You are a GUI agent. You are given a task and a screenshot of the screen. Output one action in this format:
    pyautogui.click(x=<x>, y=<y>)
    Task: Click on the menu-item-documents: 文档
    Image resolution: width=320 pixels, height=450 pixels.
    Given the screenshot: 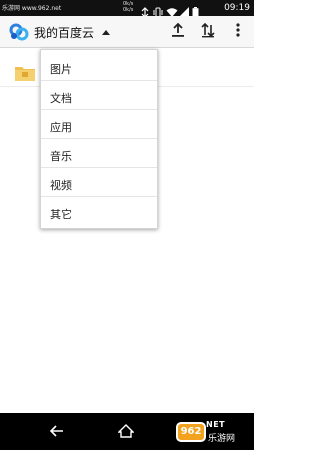 What is the action you would take?
    pyautogui.click(x=99, y=95)
    